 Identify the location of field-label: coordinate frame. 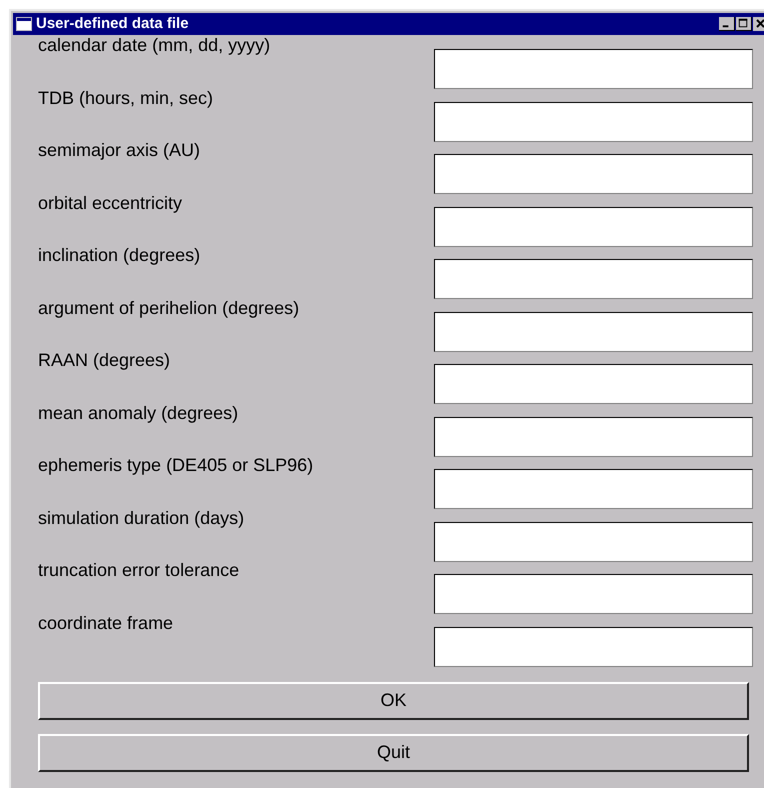
(106, 623).